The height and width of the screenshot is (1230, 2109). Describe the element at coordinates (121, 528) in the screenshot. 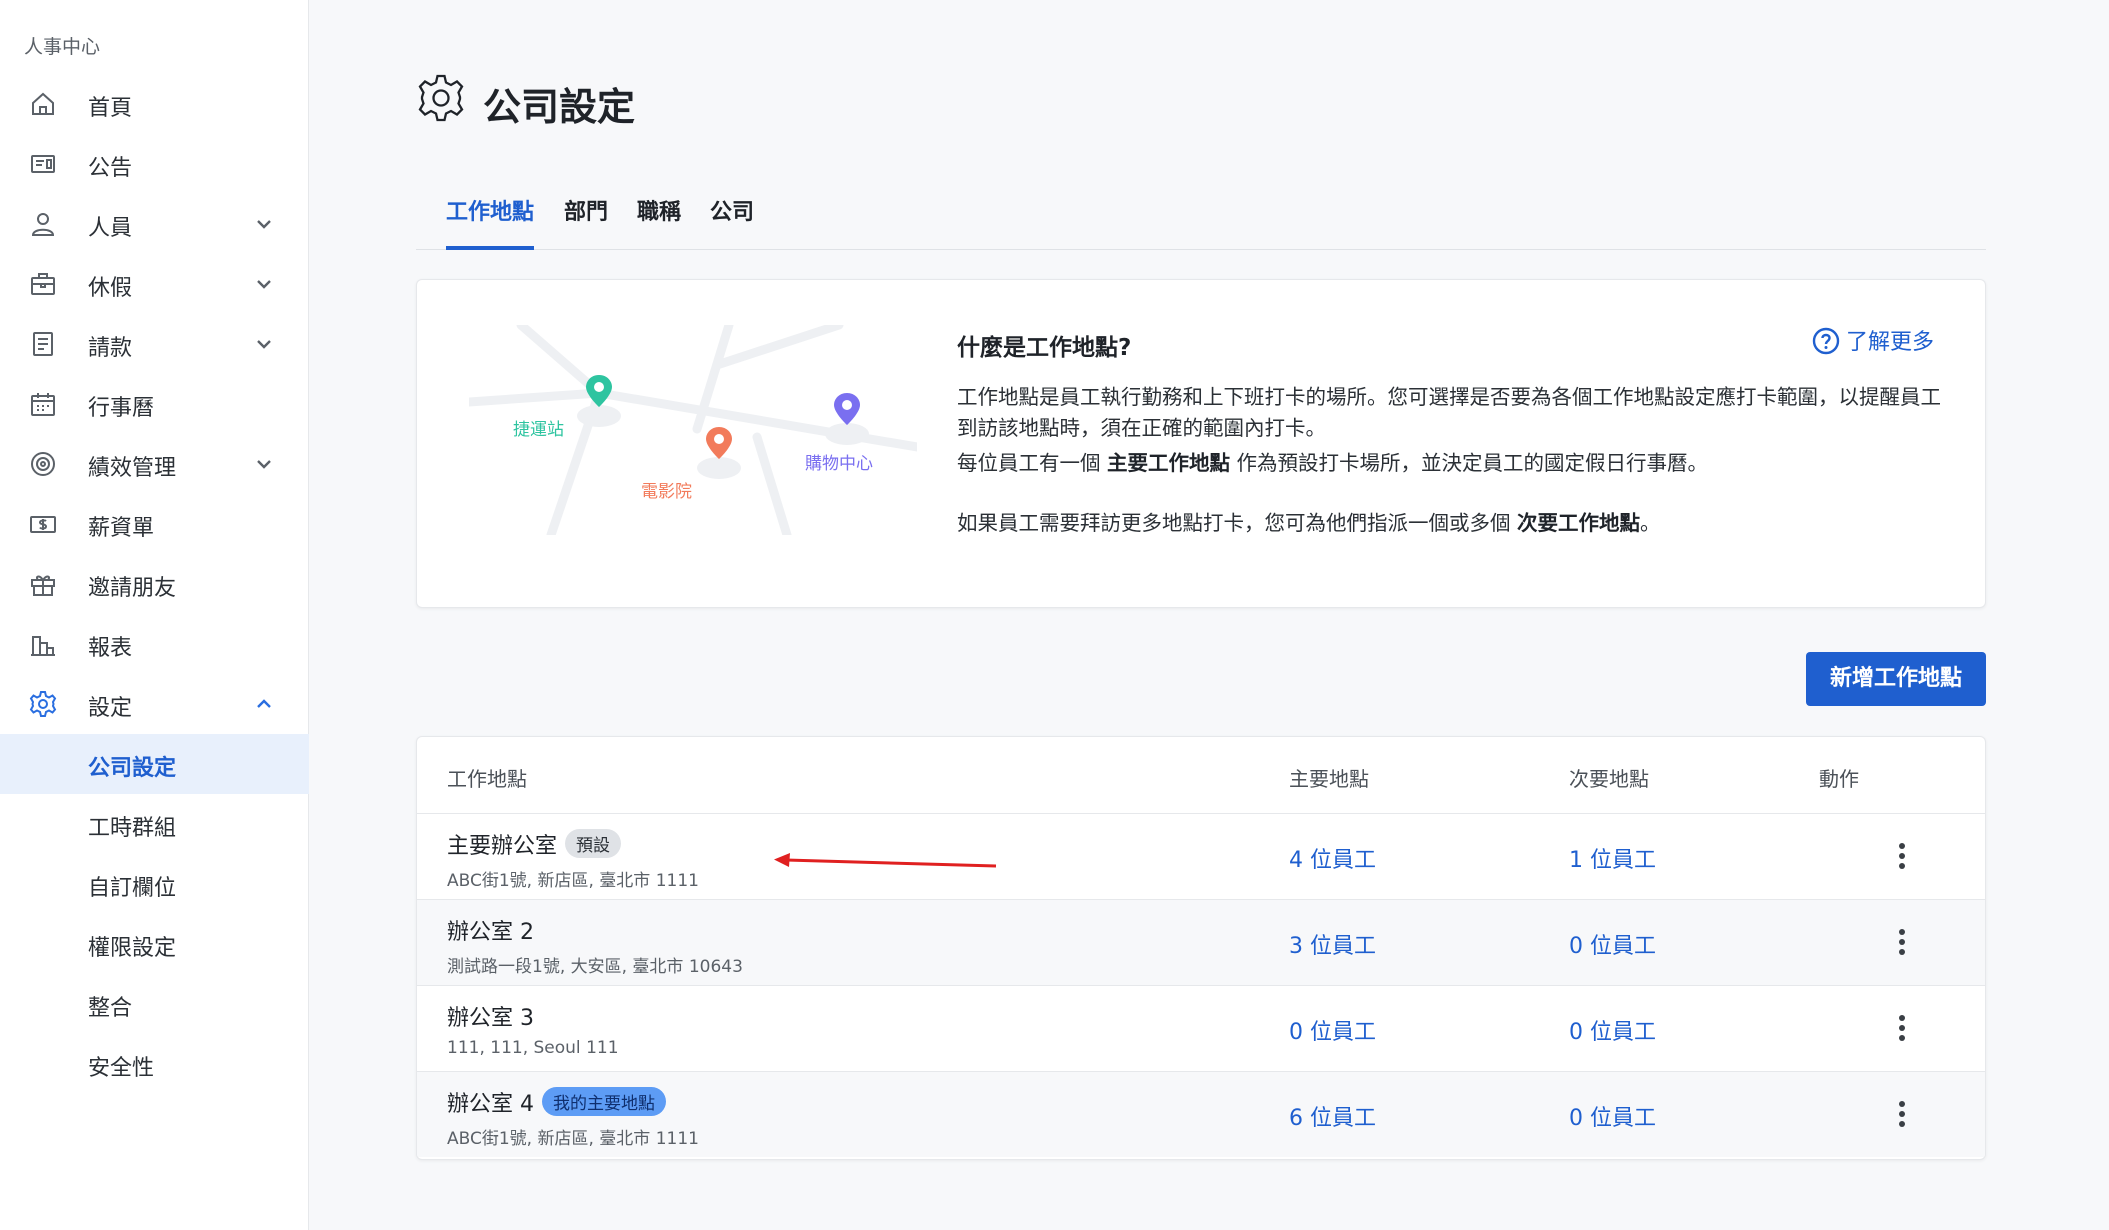

I see `sidebar-item-label: 薪資單` at that location.